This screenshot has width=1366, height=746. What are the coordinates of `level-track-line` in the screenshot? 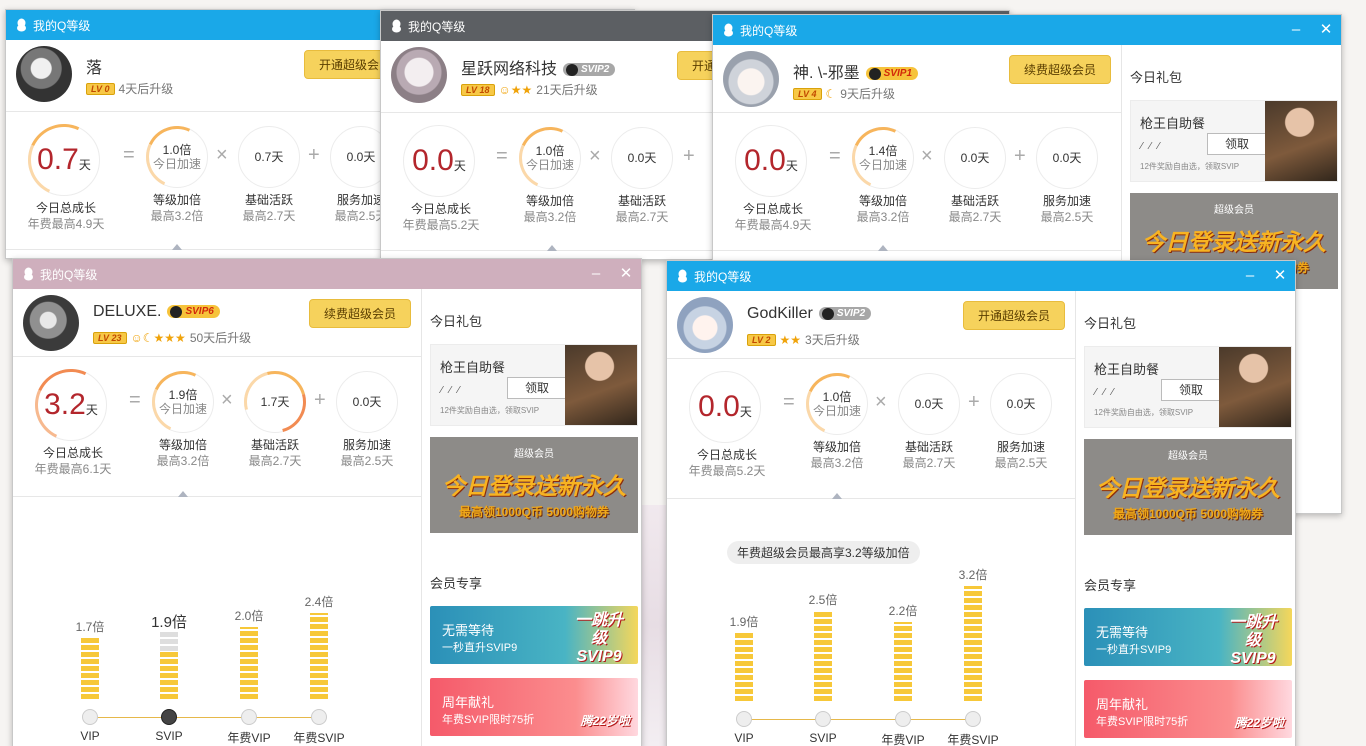 It's located at (204, 717).